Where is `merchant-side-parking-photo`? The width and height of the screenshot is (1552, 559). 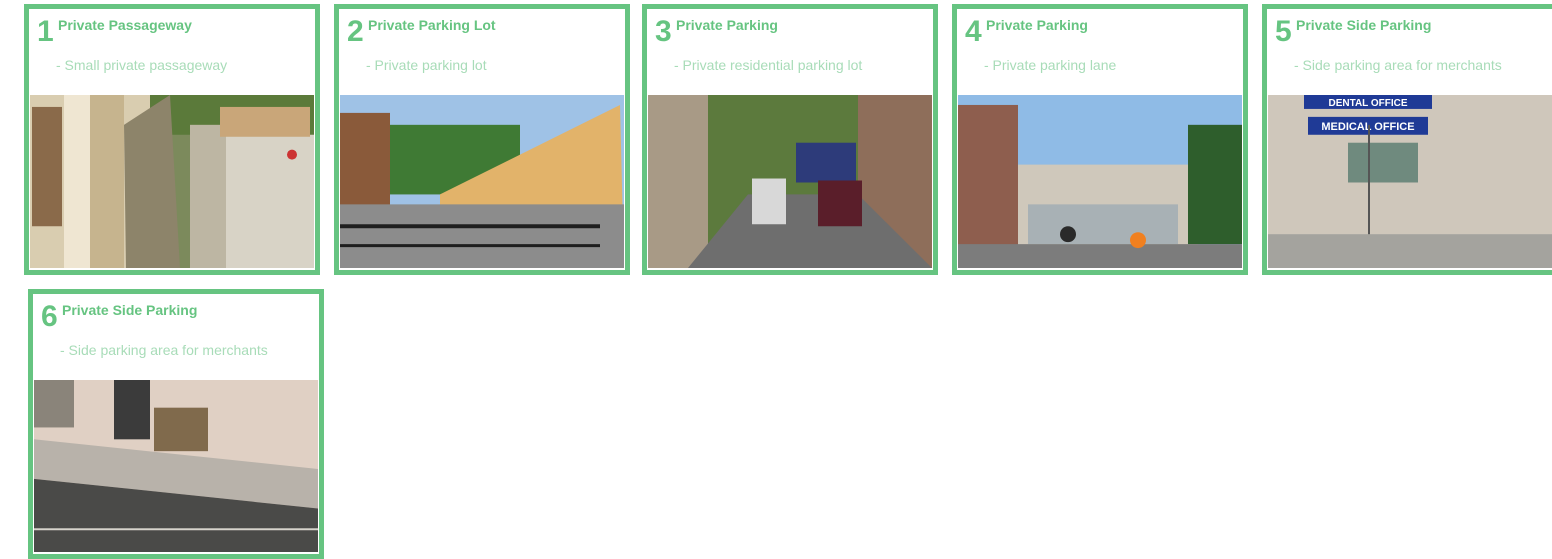
merchant-side-parking-photo is located at coordinates (176, 466).